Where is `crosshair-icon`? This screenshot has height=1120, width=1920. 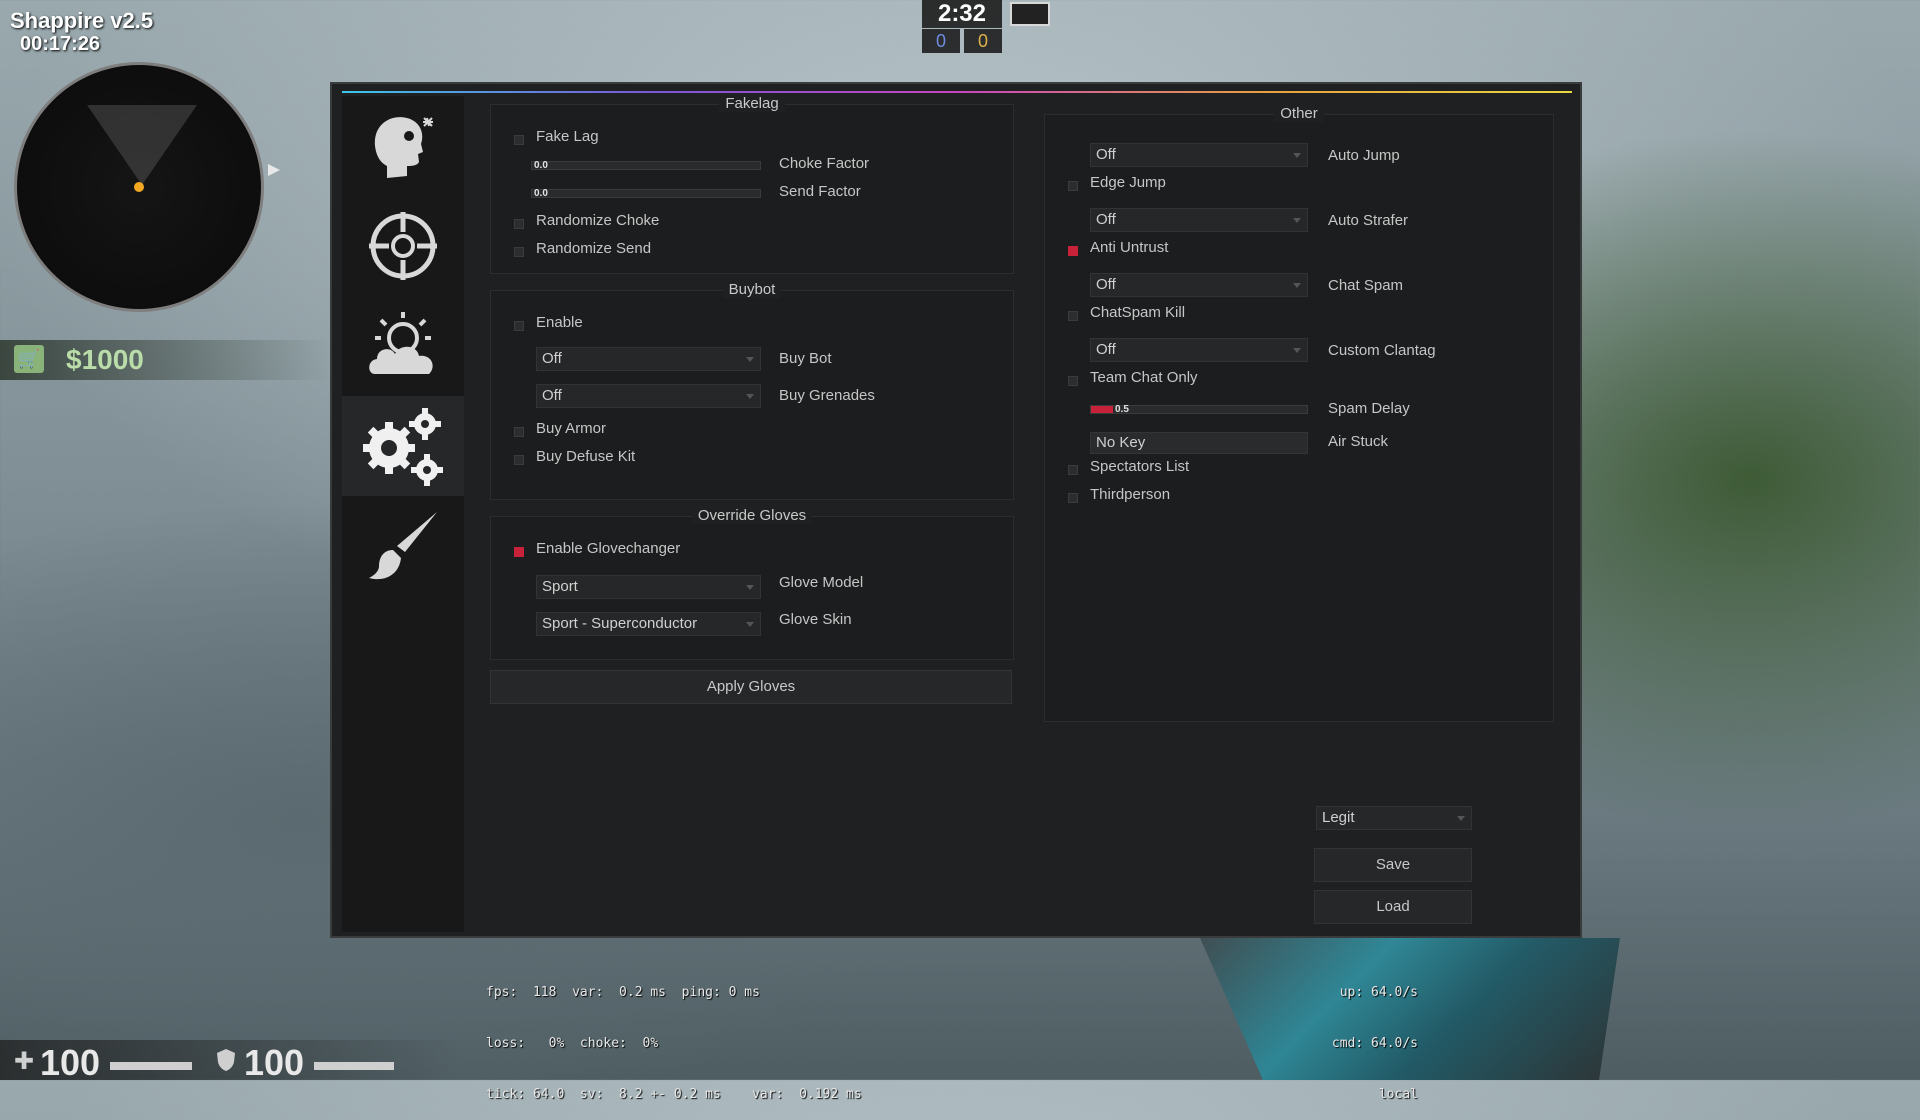 crosshair-icon is located at coordinates (403, 246).